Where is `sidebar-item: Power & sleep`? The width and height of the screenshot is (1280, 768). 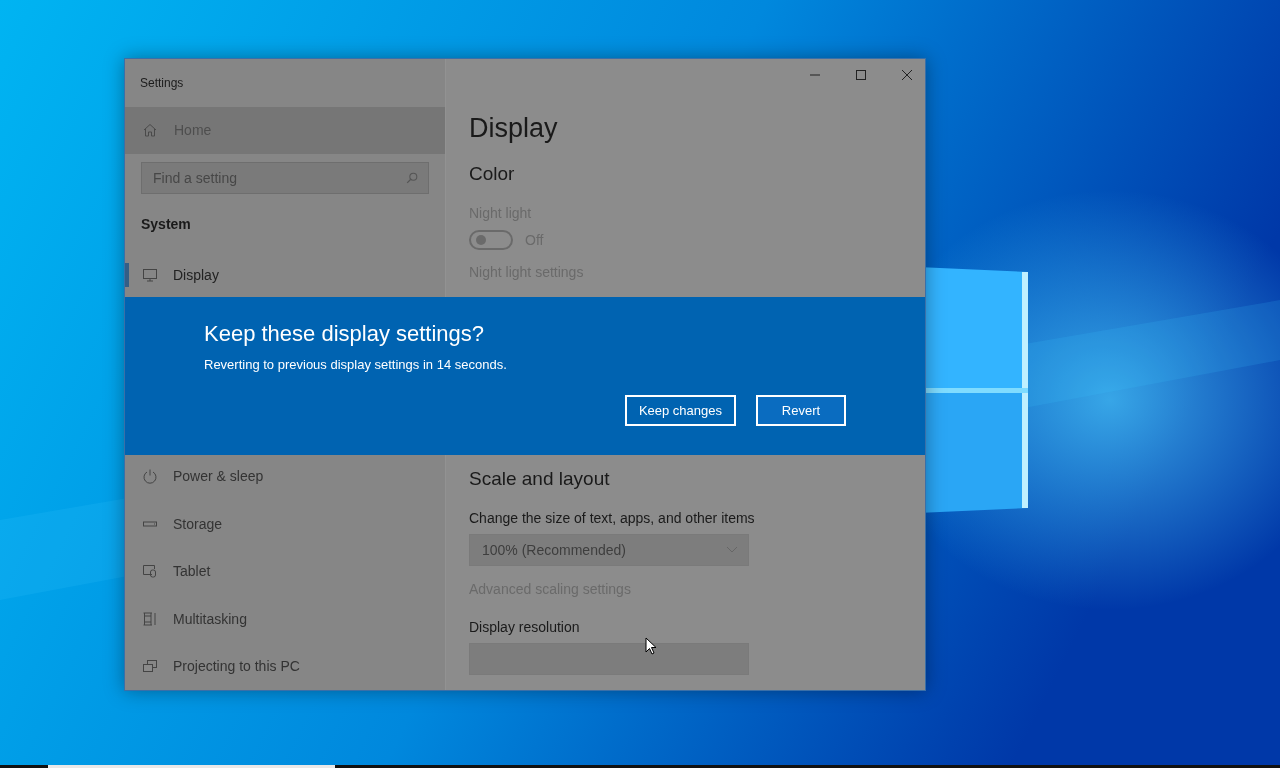 sidebar-item: Power & sleep is located at coordinates (285, 476).